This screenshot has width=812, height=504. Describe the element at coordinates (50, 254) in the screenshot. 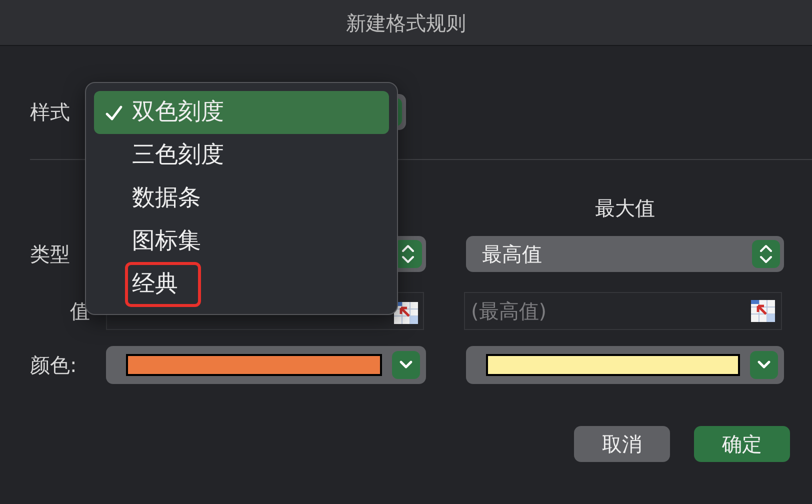

I see `field-label: 类型` at that location.